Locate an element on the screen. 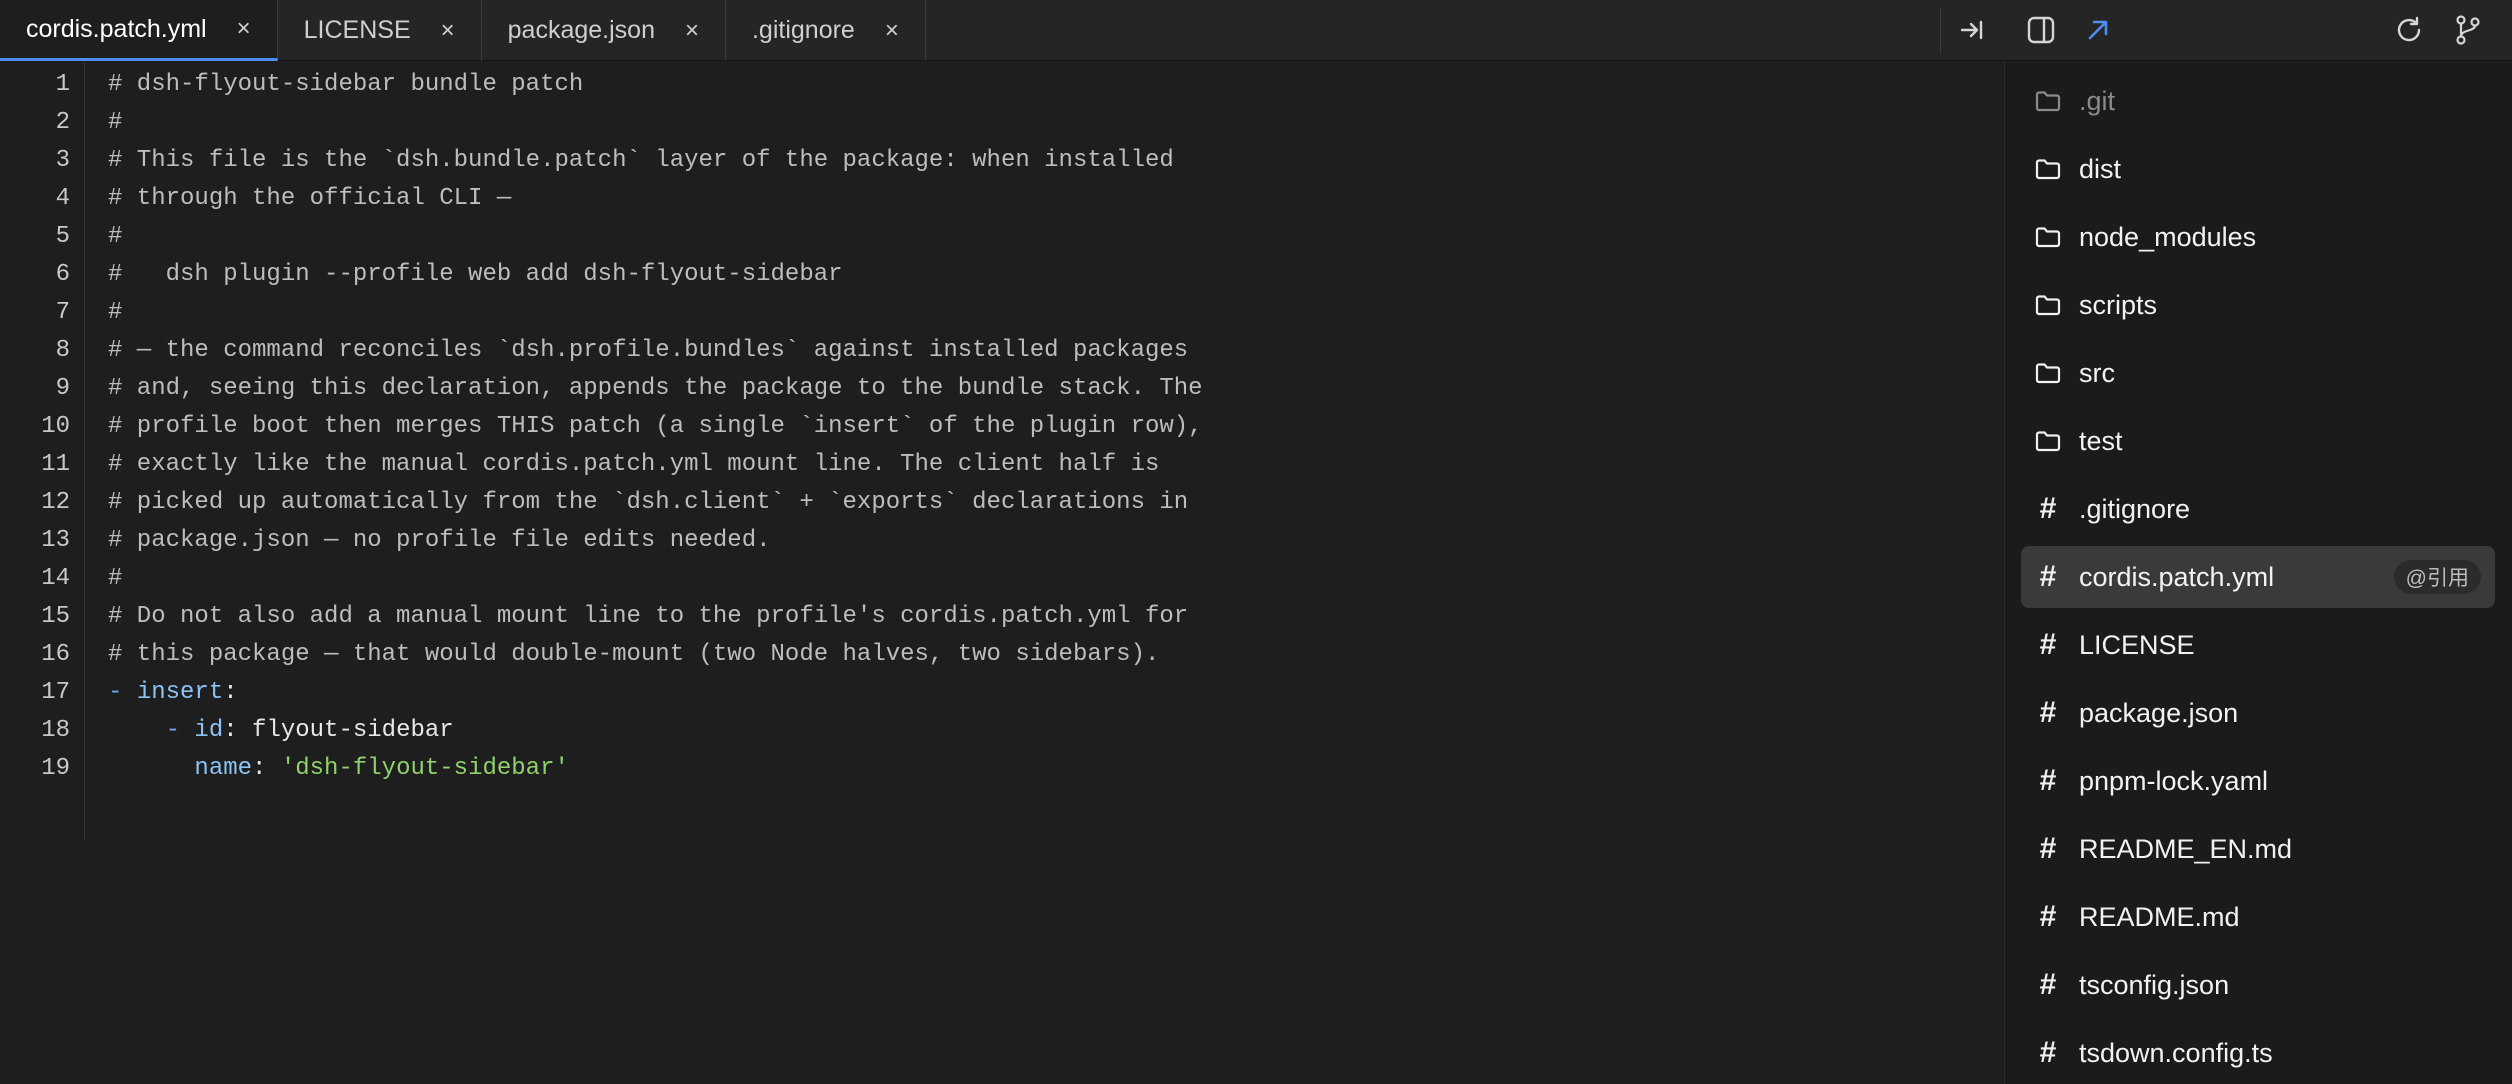 The height and width of the screenshot is (1084, 2512). tree-item-node-modules: node_modules is located at coordinates (2258, 237).